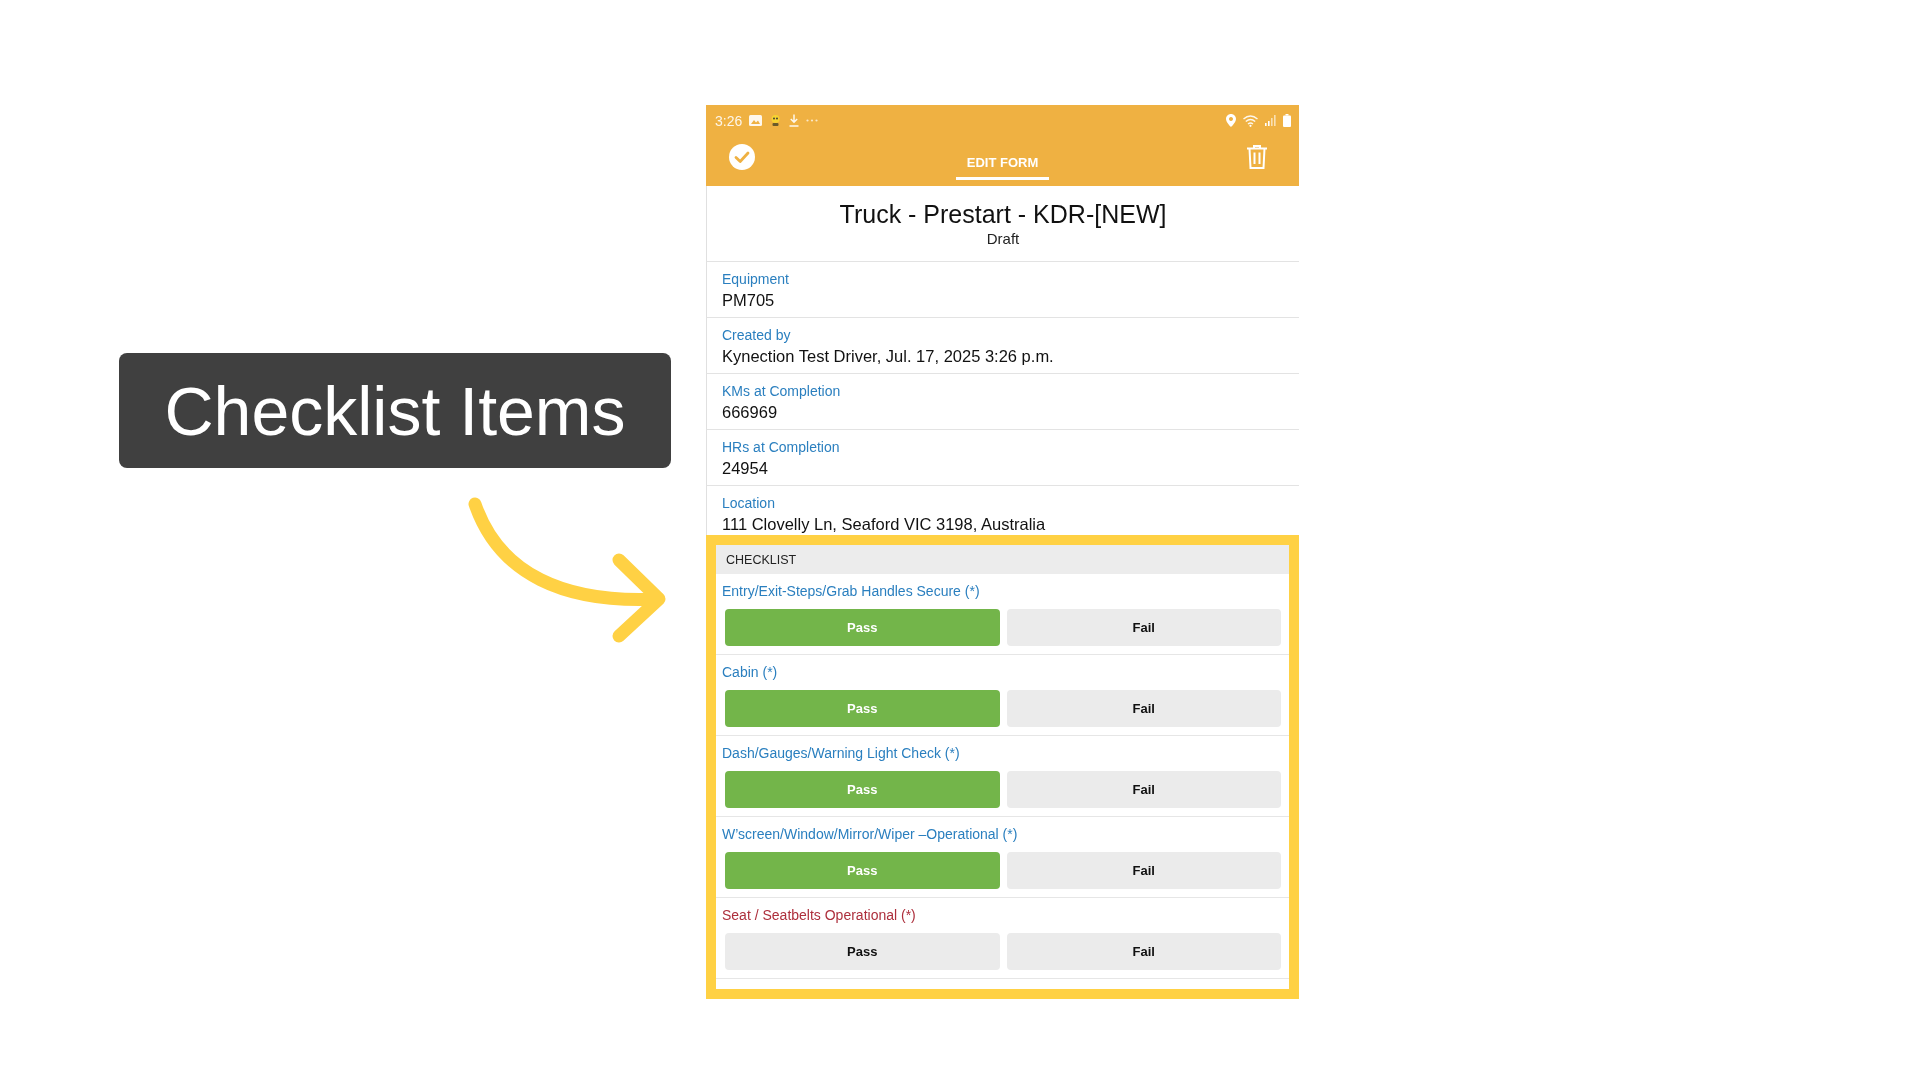 The height and width of the screenshot is (1080, 1920). What do you see at coordinates (750, 672) in the screenshot?
I see `checklist-item-label: Cabin (*)` at bounding box center [750, 672].